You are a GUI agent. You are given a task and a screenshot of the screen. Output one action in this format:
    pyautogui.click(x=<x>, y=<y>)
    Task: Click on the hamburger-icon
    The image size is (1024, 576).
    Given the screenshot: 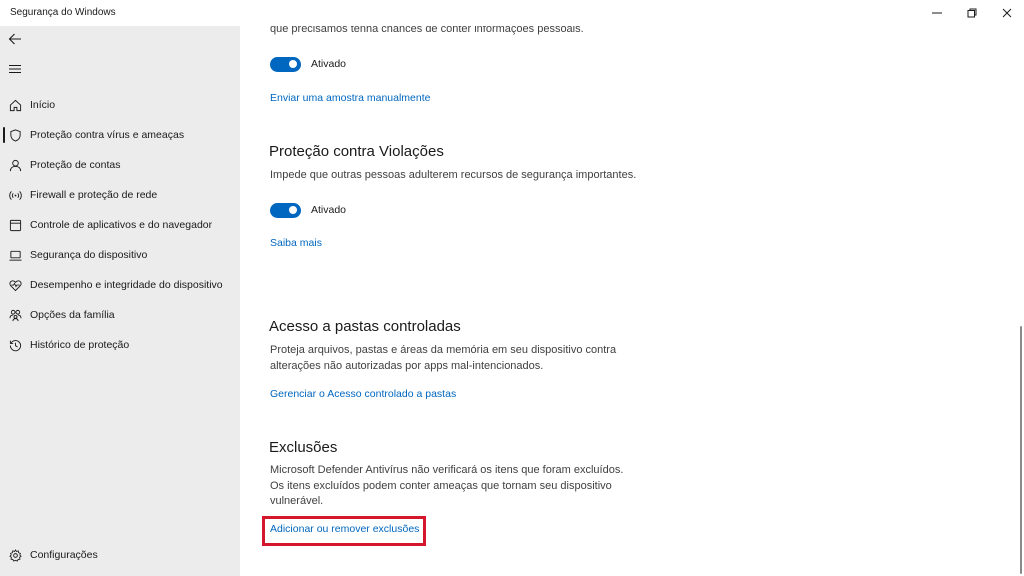 What is the action you would take?
    pyautogui.click(x=15, y=69)
    